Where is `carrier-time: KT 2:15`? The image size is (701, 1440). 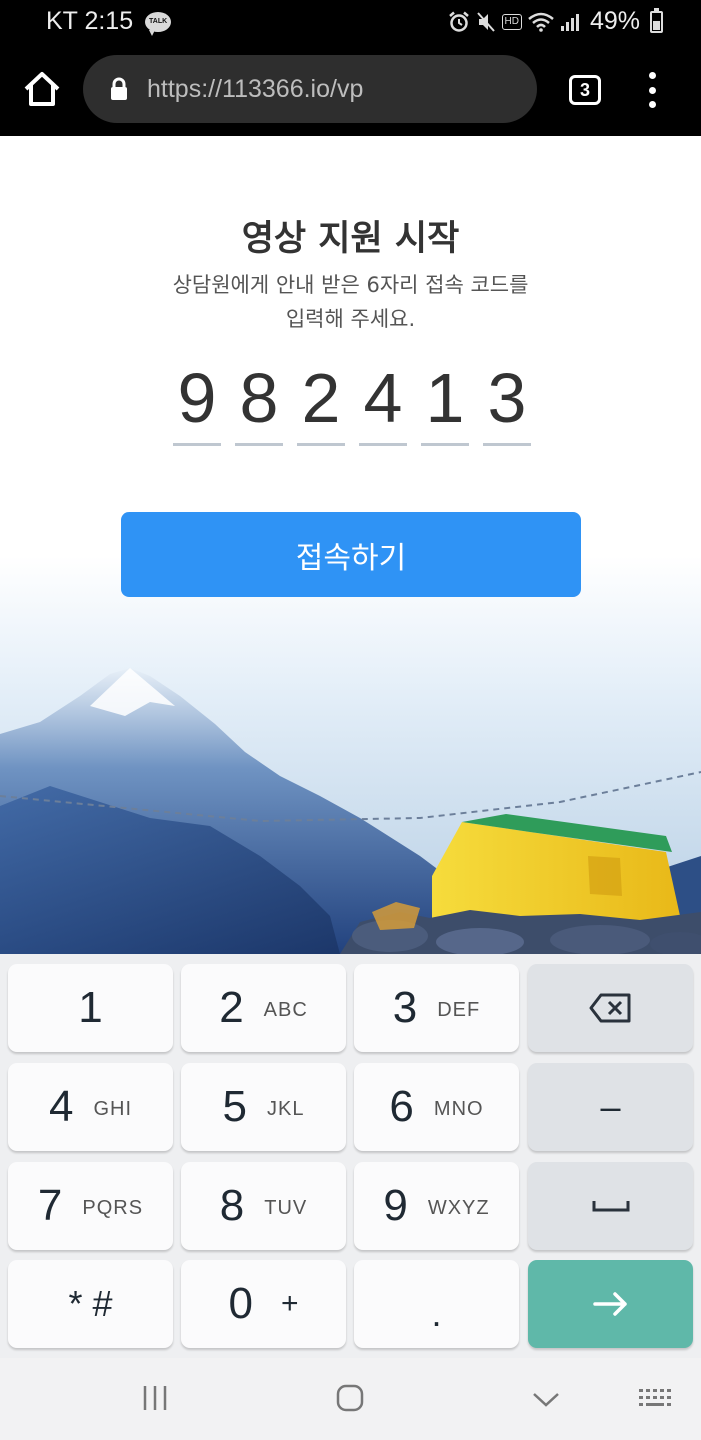
carrier-time: KT 2:15 is located at coordinates (90, 21).